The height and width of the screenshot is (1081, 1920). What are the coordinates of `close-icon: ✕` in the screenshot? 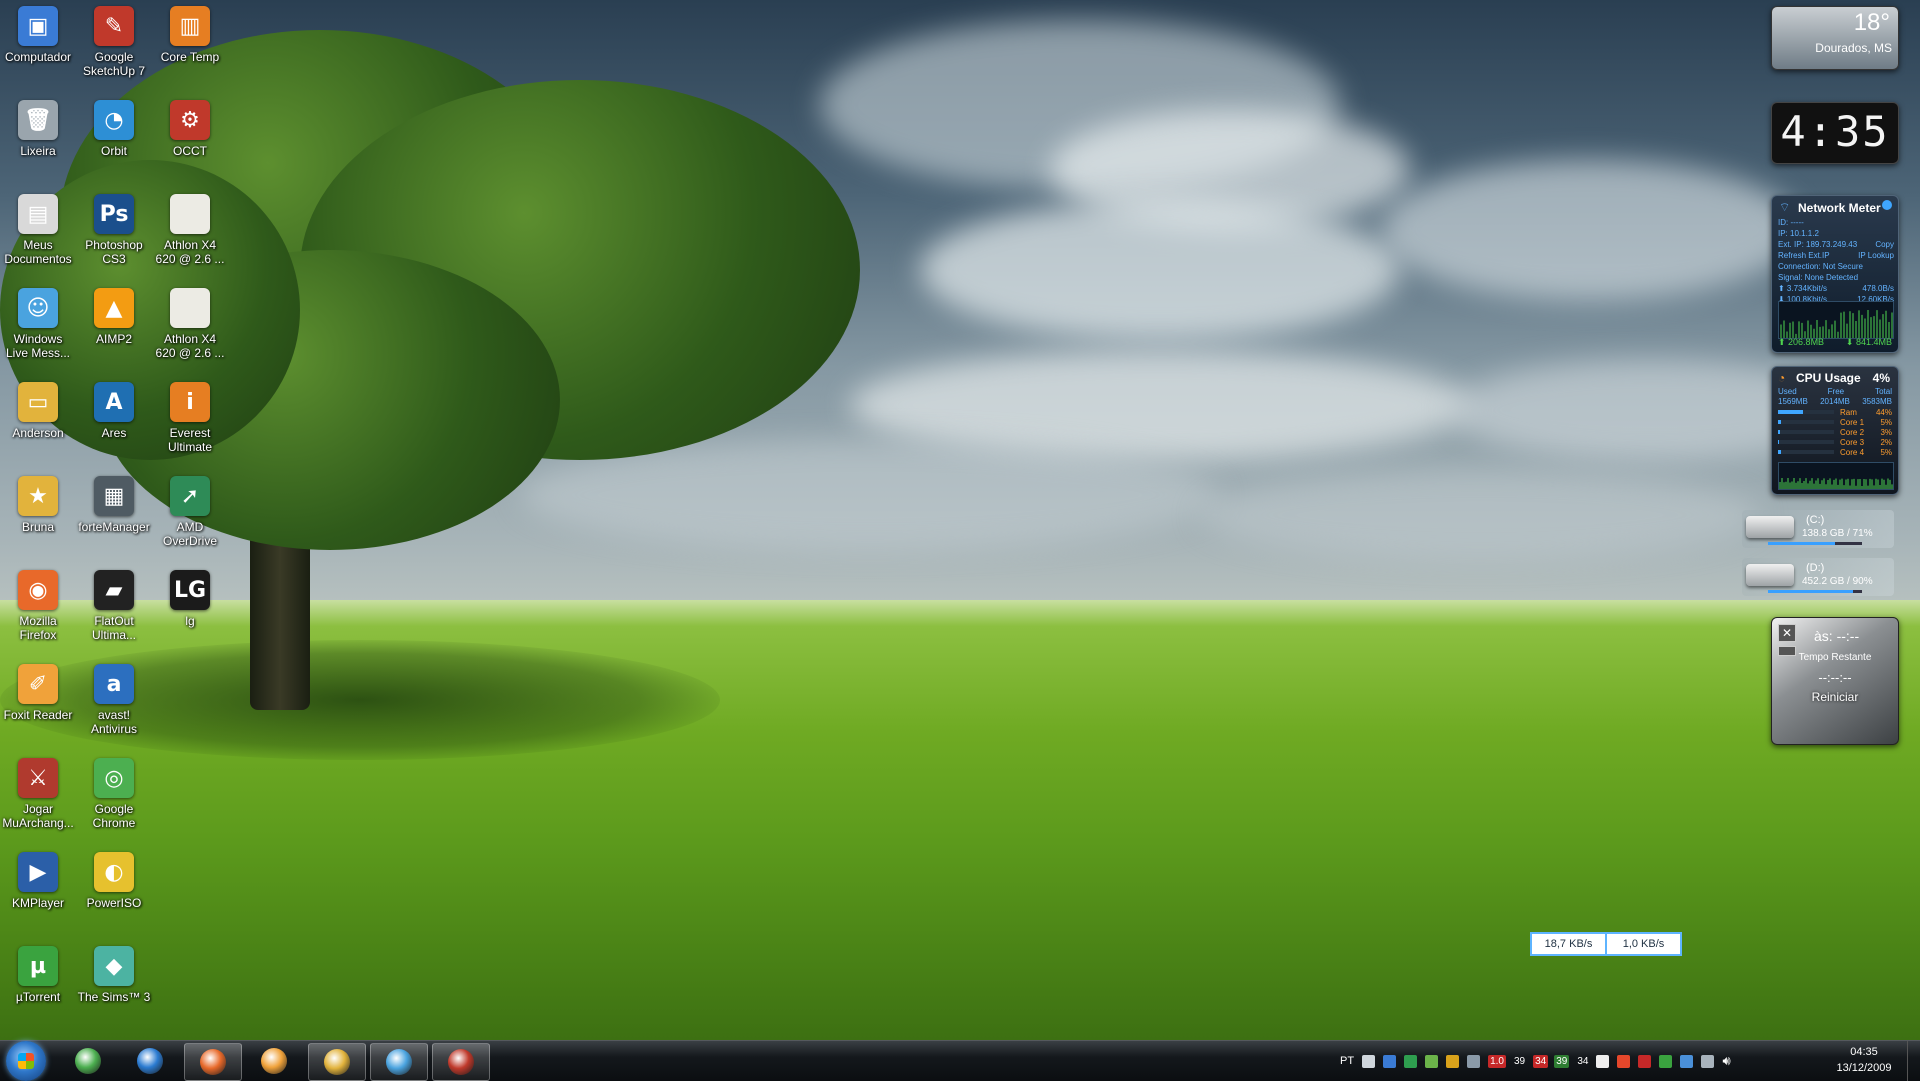 It's located at (1787, 633).